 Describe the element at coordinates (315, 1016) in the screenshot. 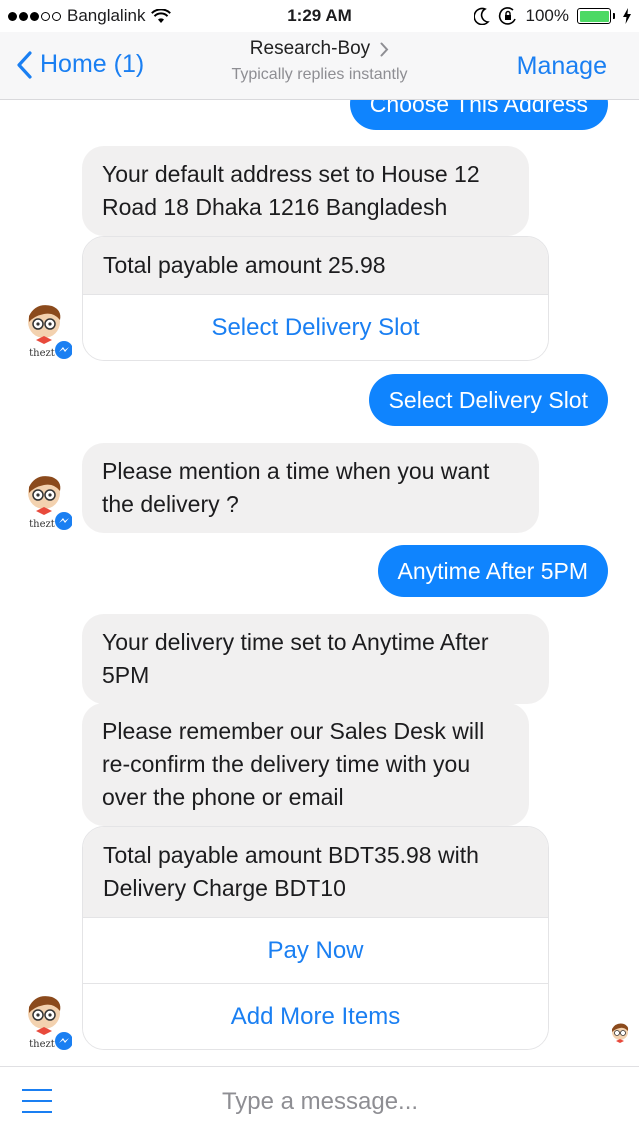

I see `add-more-items-button: Add More Items` at that location.